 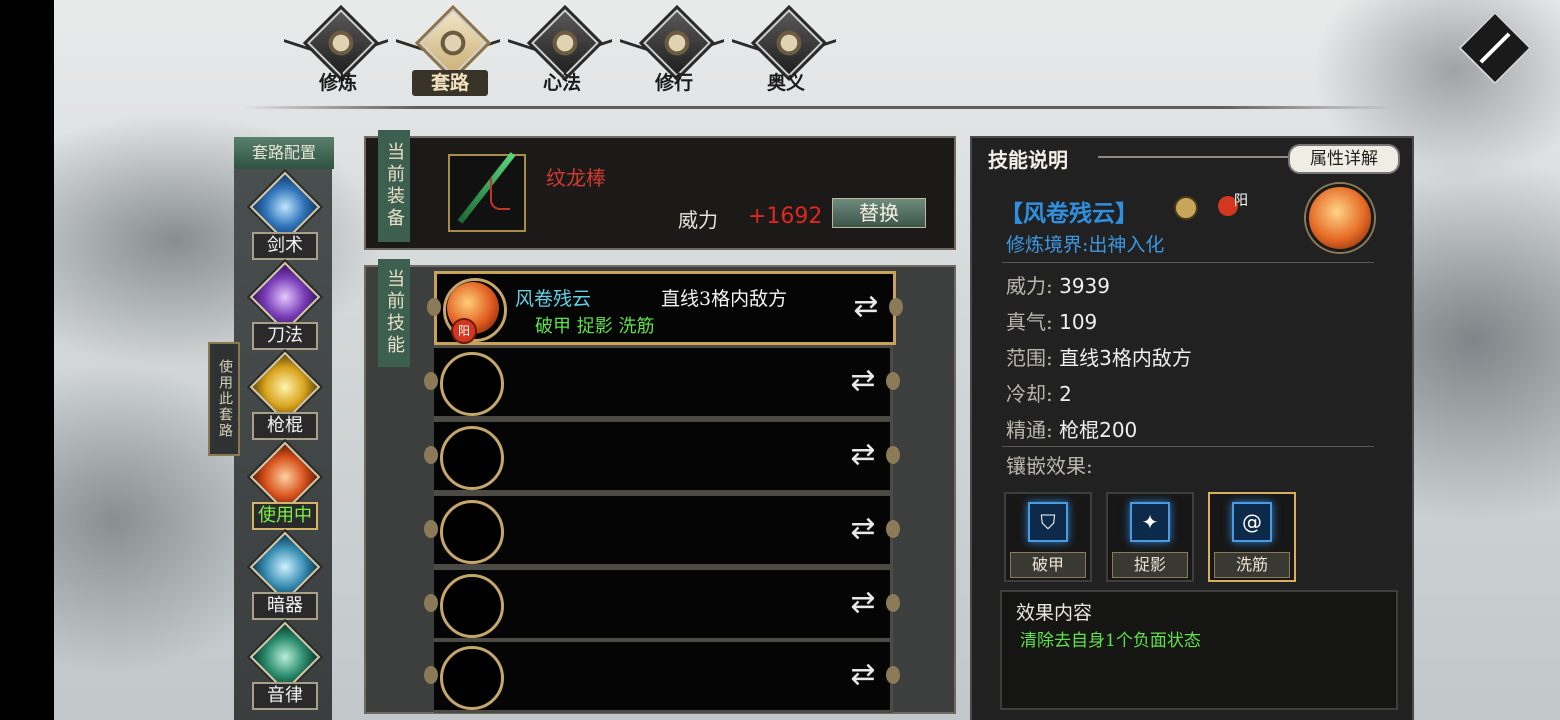 I want to click on use-loadout-button: 使用此套路, so click(x=224, y=399).